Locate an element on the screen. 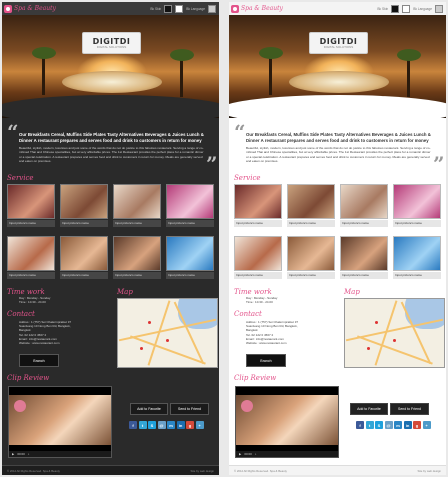 The width and height of the screenshot is (448, 477). open-quote-icon: “ is located at coordinates (13, 132).